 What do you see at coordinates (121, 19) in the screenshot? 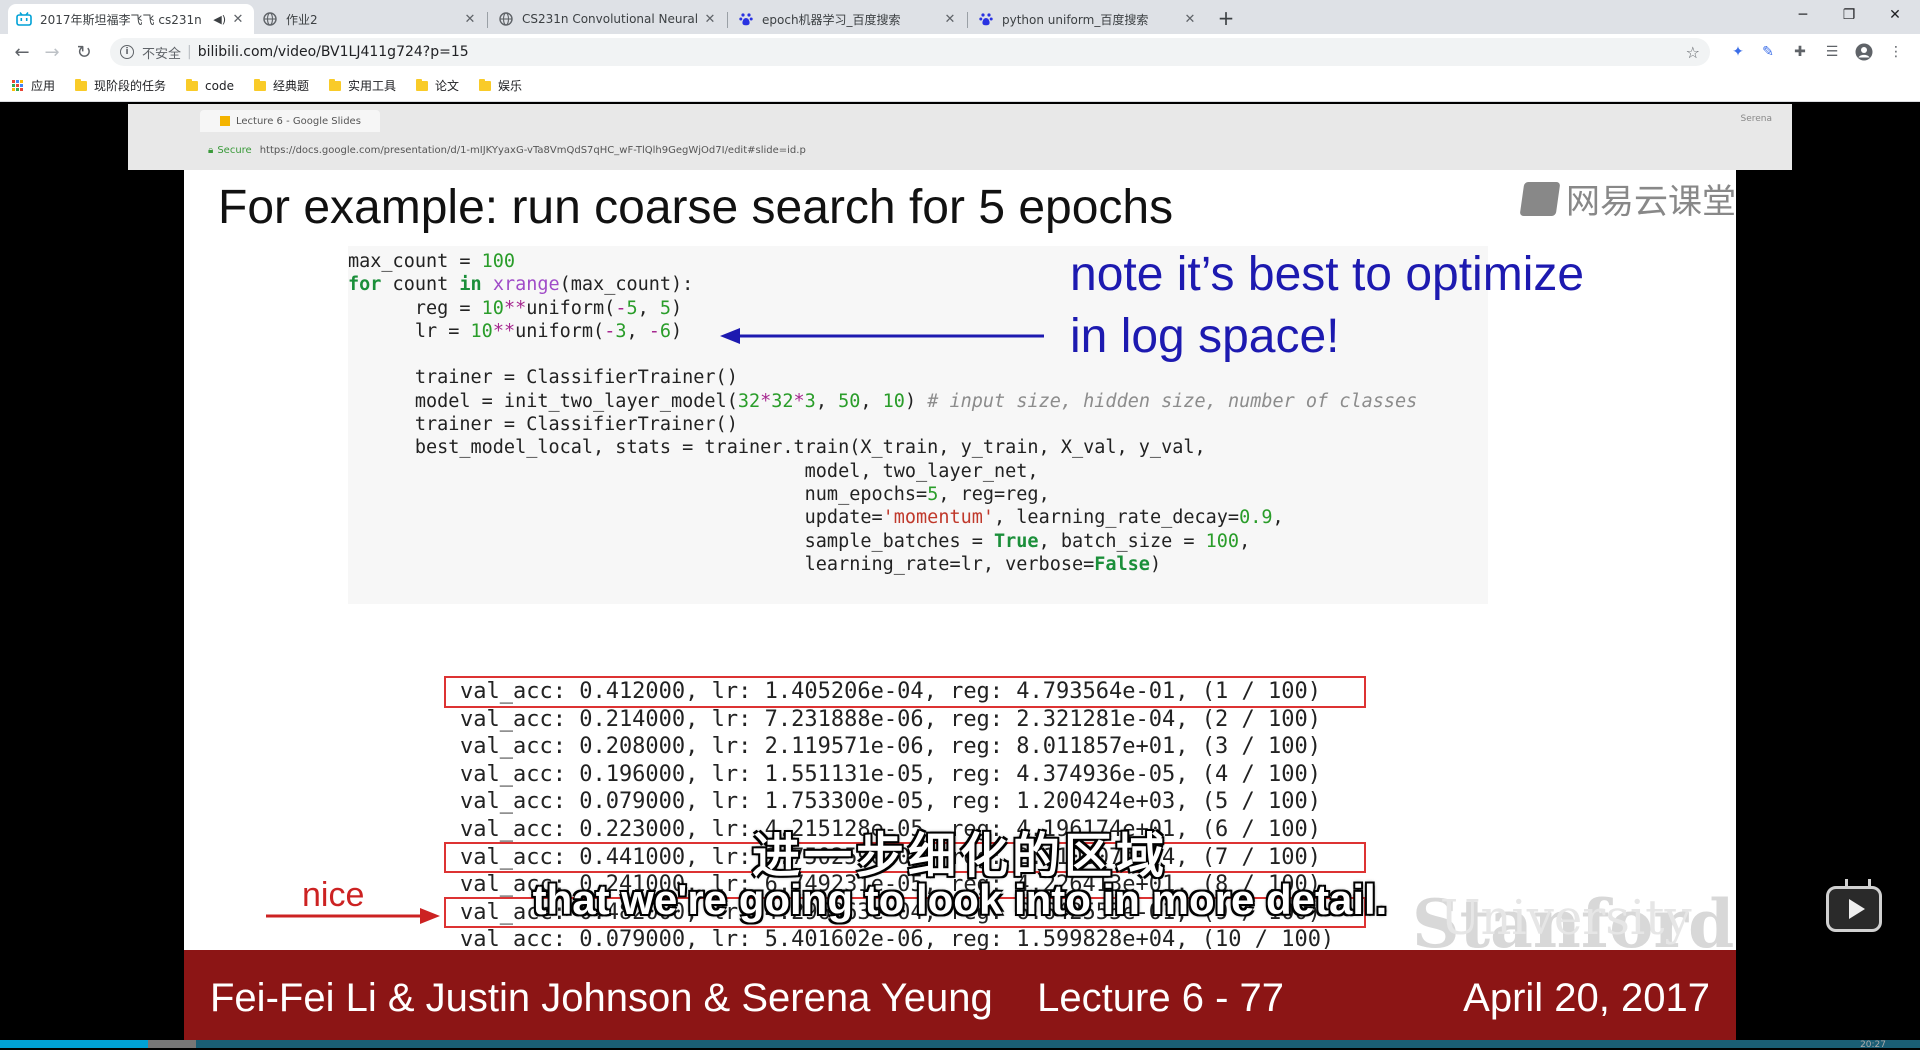
I see `tab-title: 2017年斯坦福李飞飞 cs231n` at bounding box center [121, 19].